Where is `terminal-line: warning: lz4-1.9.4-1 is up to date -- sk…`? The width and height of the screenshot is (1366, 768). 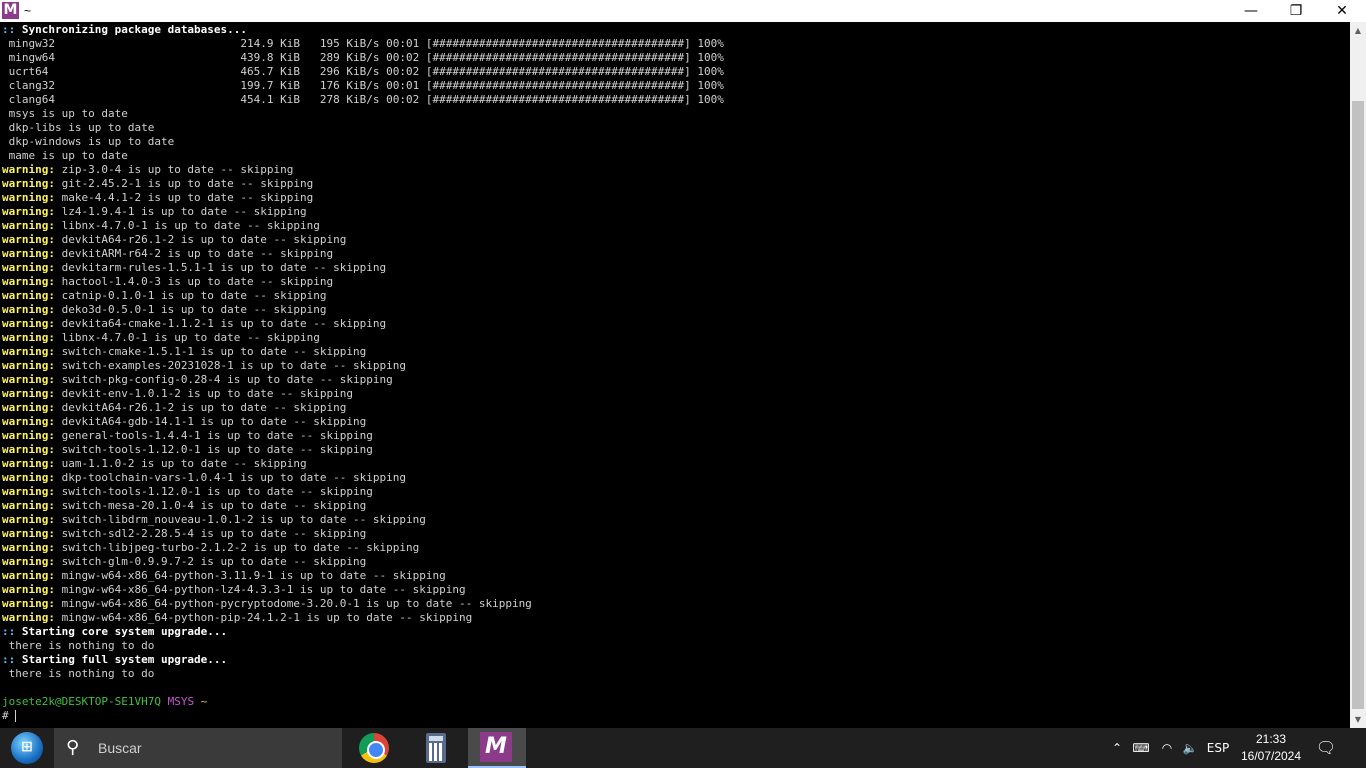 terminal-line: warning: lz4-1.9.4-1 is up to date -- sk… is located at coordinates (363, 212).